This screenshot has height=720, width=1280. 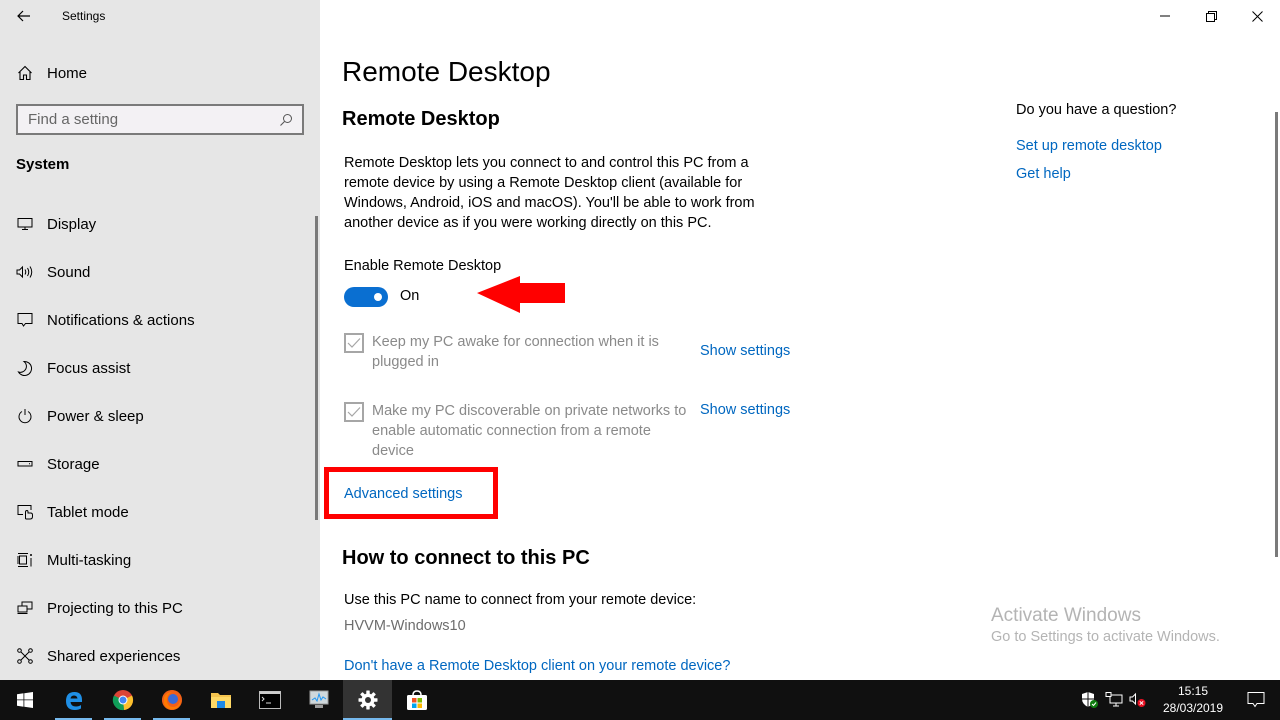 I want to click on tray-network, so click(x=1114, y=700).